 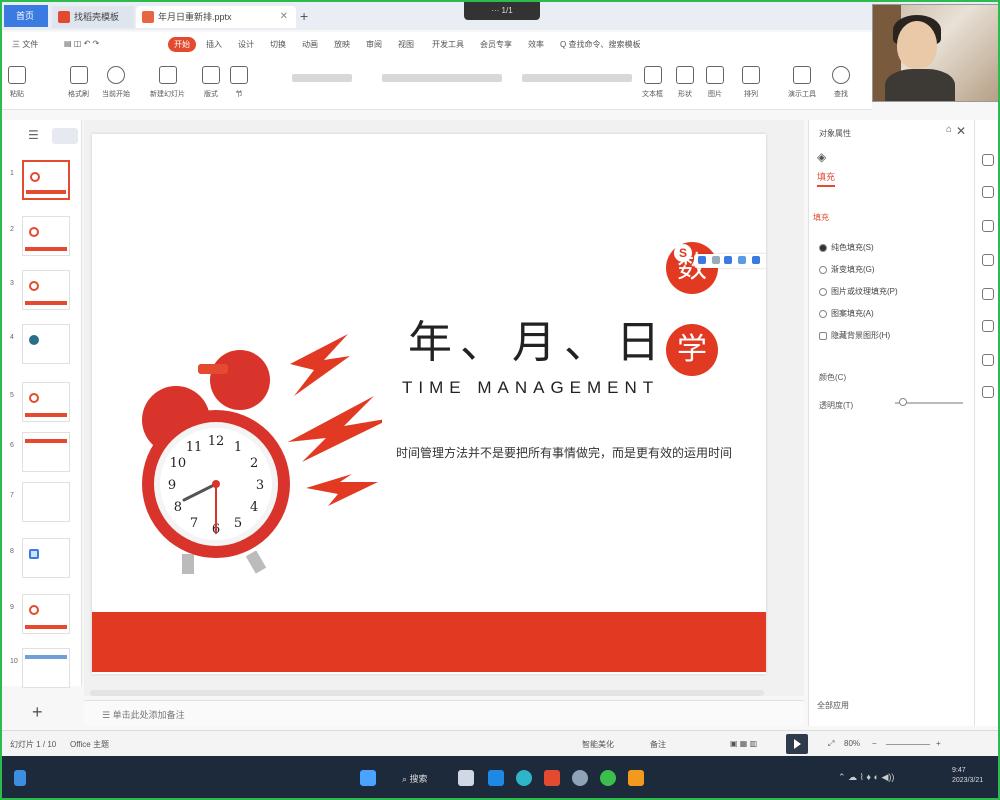 What do you see at coordinates (961, 131) in the screenshot?
I see `close-panel-icon: ✕` at bounding box center [961, 131].